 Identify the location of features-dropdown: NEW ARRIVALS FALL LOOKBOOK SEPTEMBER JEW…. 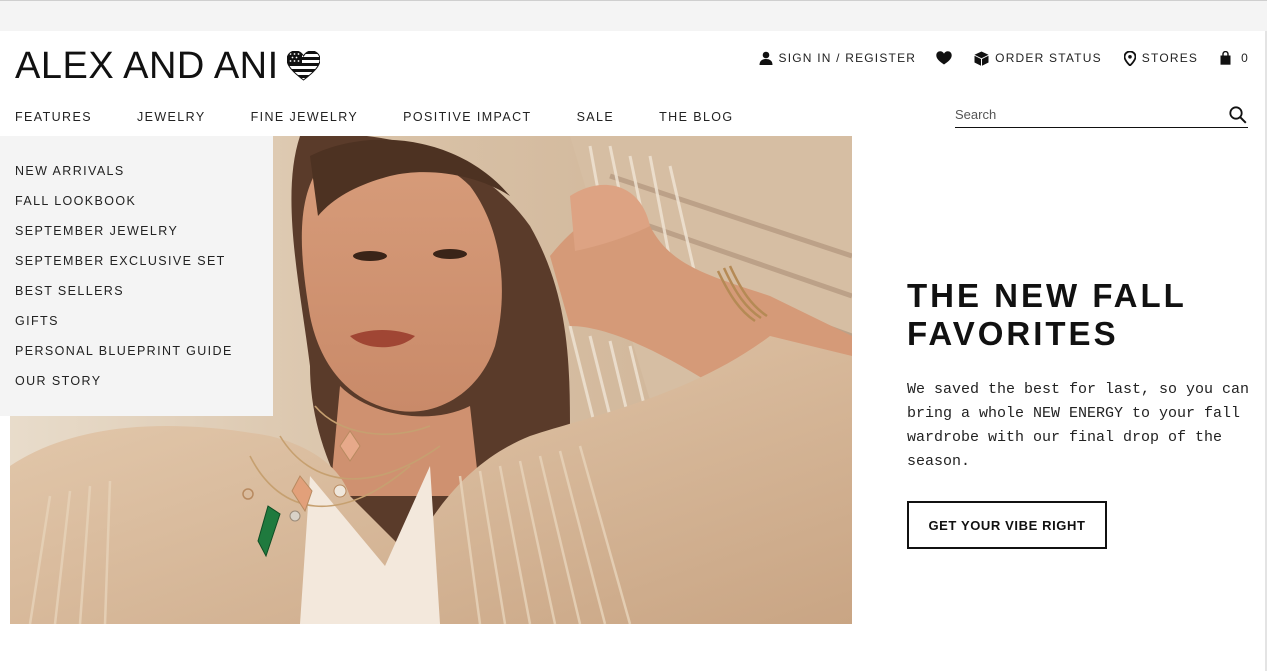
(136, 276).